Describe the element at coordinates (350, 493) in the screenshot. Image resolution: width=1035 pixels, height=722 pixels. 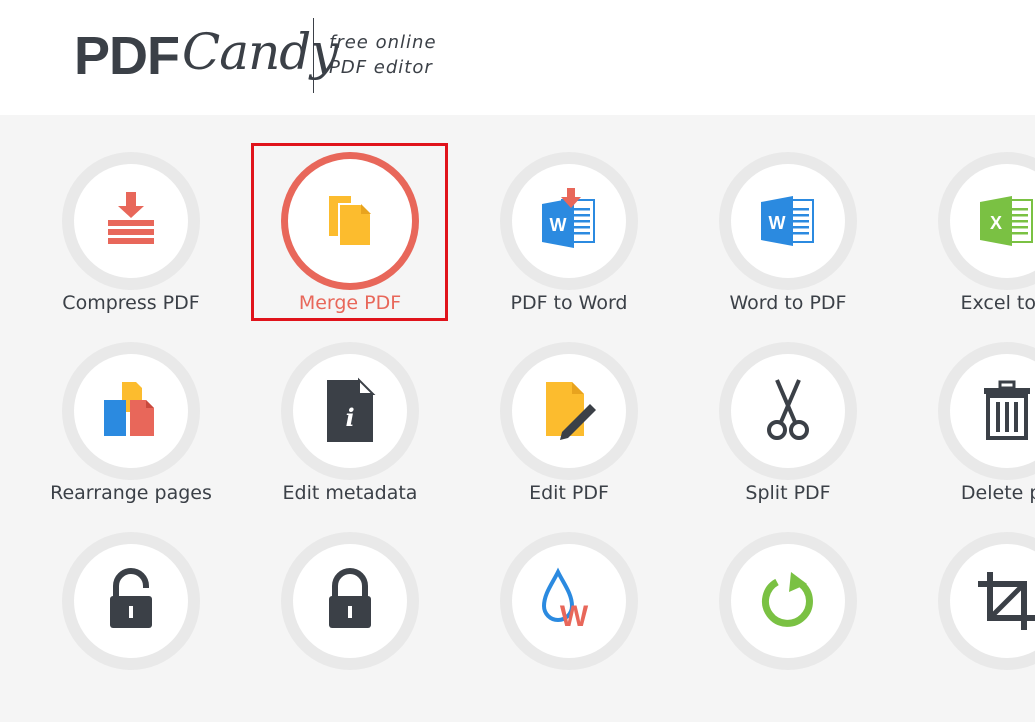
I see `tool-label: Edit metadata` at that location.